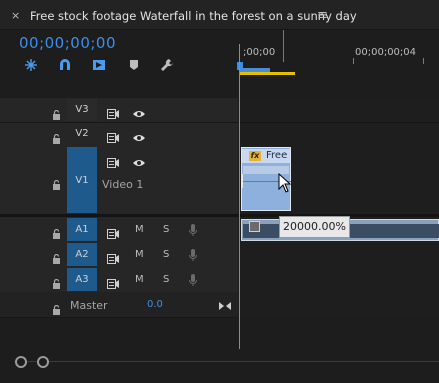 This screenshot has height=383, width=439. Describe the element at coordinates (155, 304) in the screenshot. I see `master-volume-value: 0.0` at that location.